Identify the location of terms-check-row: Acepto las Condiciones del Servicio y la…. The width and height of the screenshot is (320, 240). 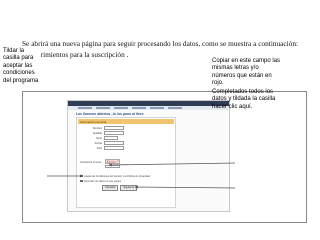
(115, 176).